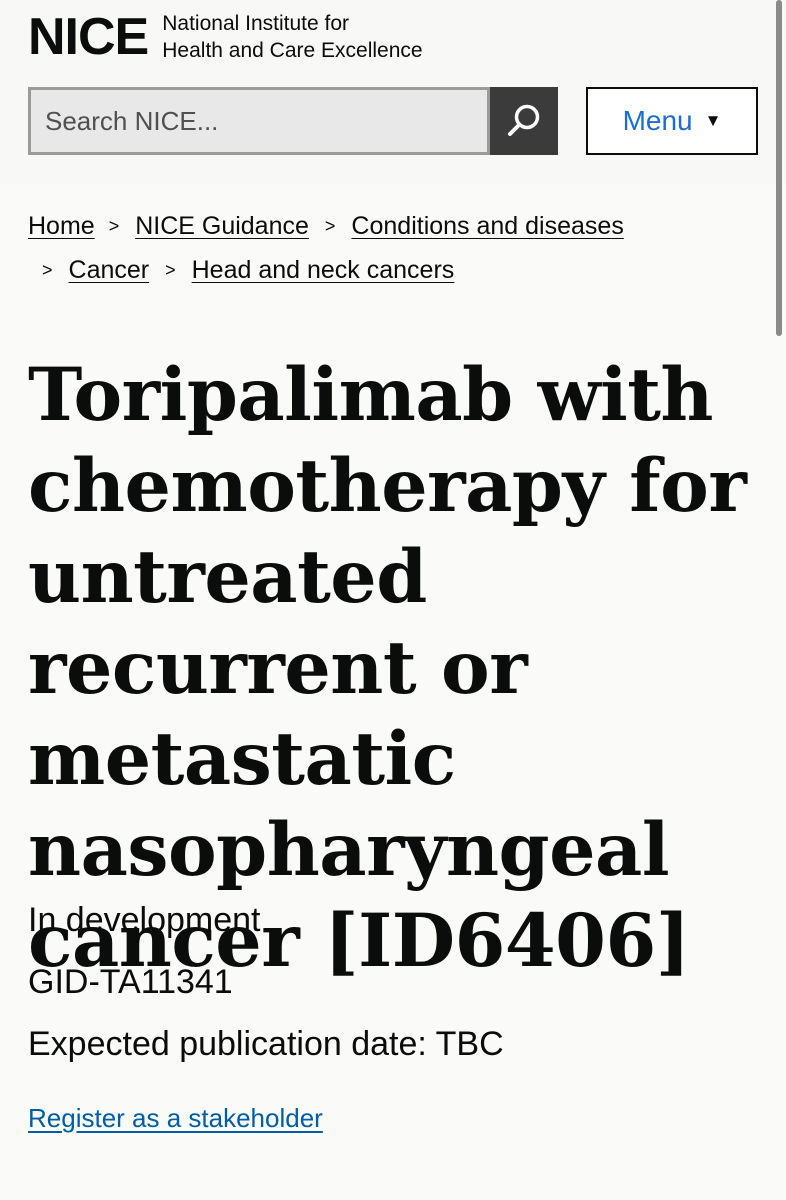 The width and height of the screenshot is (786, 1200). What do you see at coordinates (779, 168) in the screenshot?
I see `scrollbar` at bounding box center [779, 168].